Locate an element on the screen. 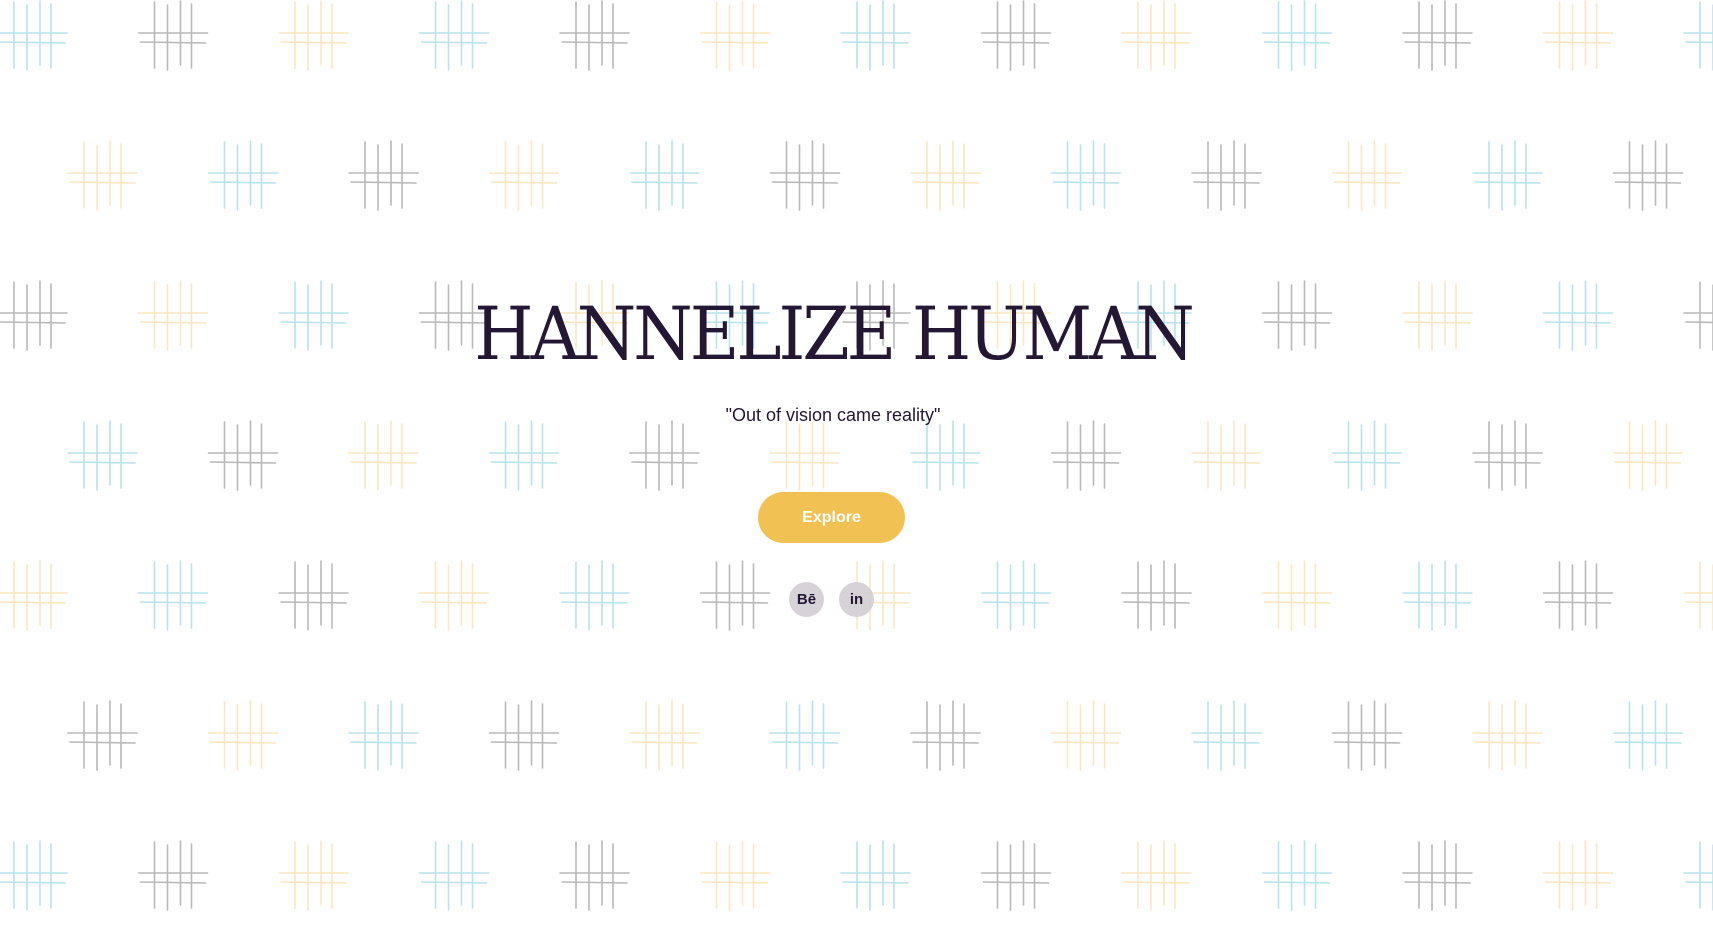 This screenshot has width=1713, height=930. explore-button: Explore is located at coordinates (831, 517).